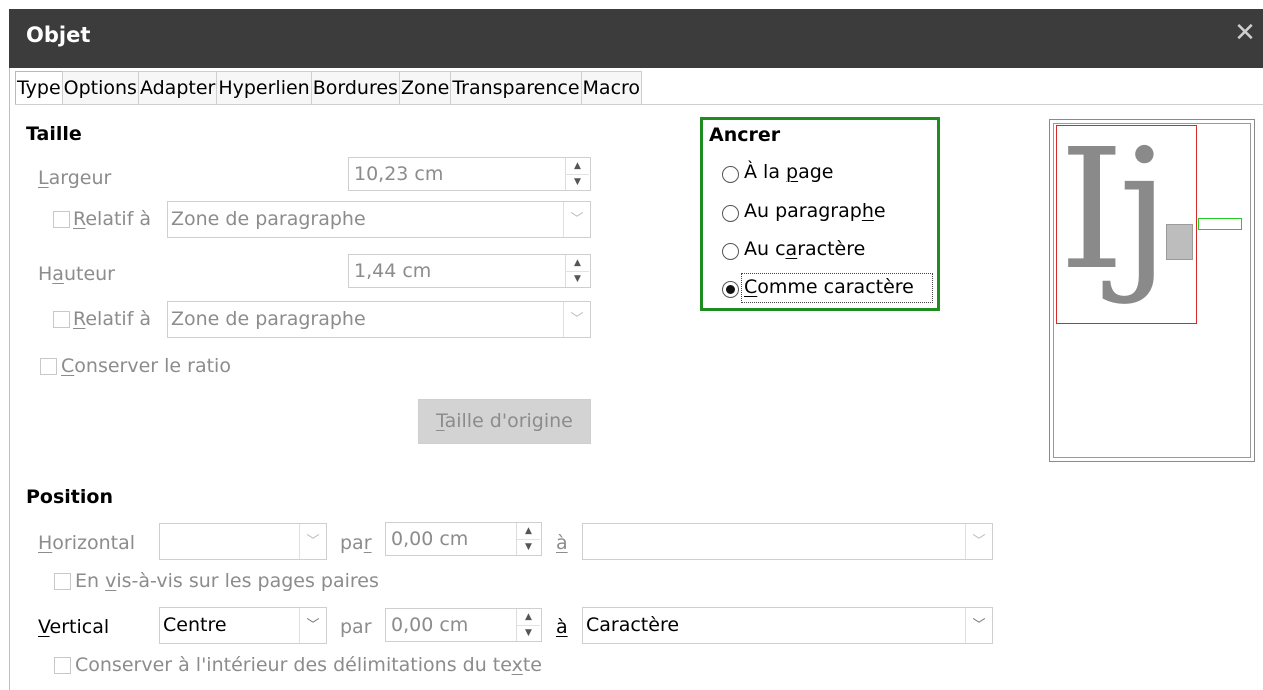 The height and width of the screenshot is (690, 1263). Describe the element at coordinates (562, 543) in the screenshot. I see `horizontal-a-label: à` at that location.